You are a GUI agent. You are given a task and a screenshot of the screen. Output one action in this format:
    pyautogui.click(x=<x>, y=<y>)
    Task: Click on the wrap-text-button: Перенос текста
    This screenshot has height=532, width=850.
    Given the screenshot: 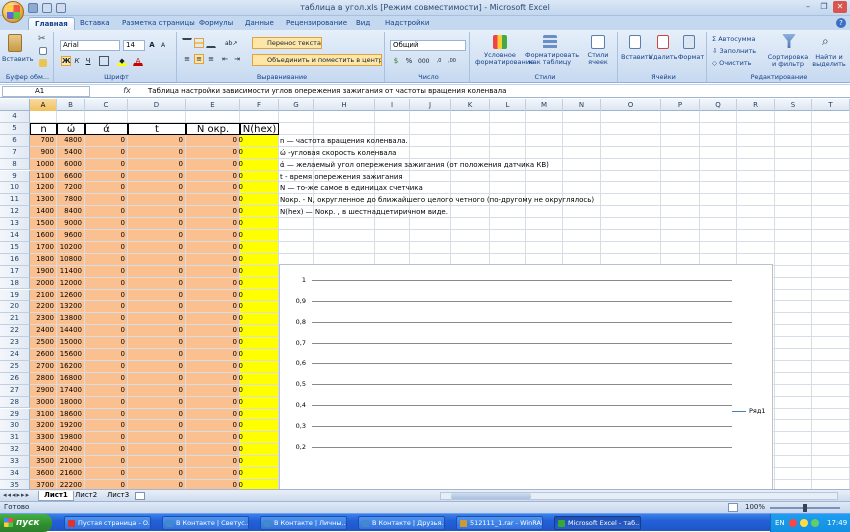 What is the action you would take?
    pyautogui.click(x=287, y=43)
    